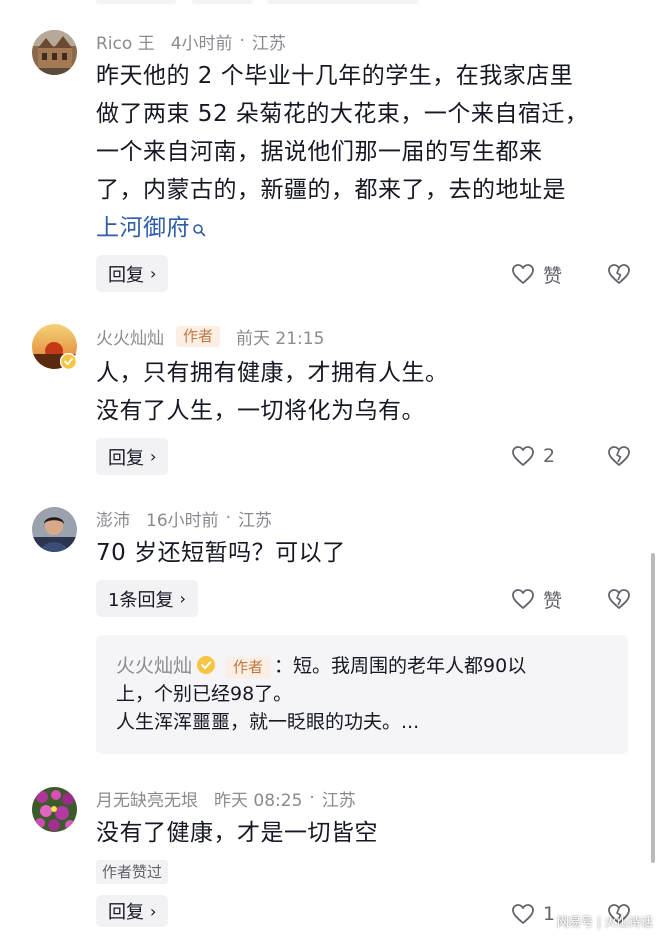 The width and height of the screenshot is (660, 937). I want to click on username: 月无缺亮无垠, so click(147, 798).